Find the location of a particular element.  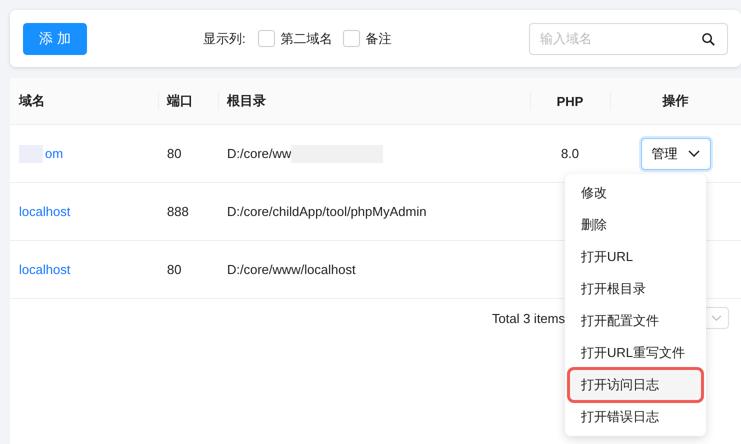

table-cell: 888 is located at coordinates (178, 211).